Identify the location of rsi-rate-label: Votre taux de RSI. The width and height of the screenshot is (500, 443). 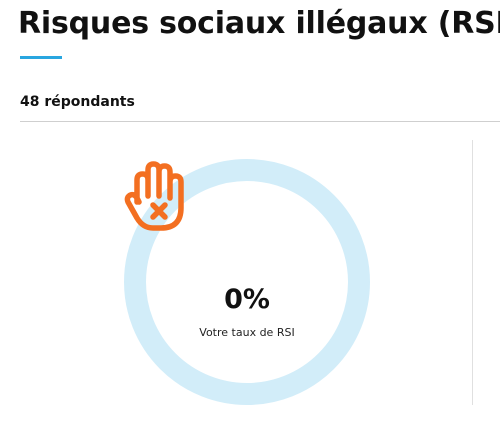
(247, 332).